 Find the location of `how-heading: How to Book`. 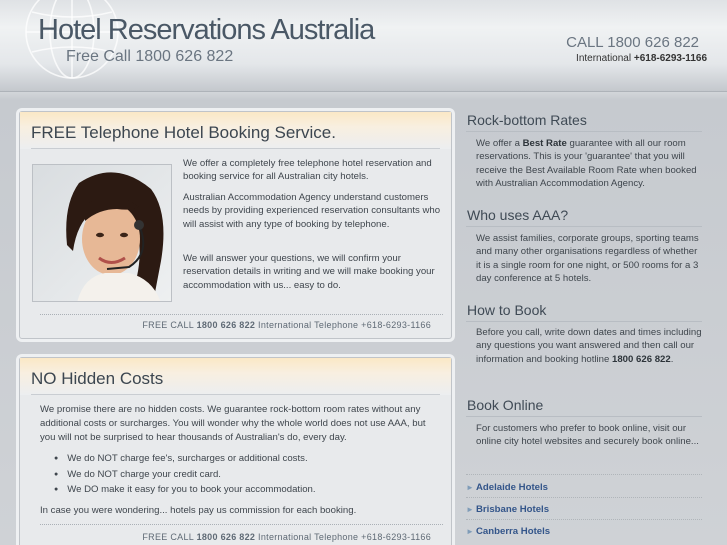

how-heading: How to Book is located at coordinates (507, 310).